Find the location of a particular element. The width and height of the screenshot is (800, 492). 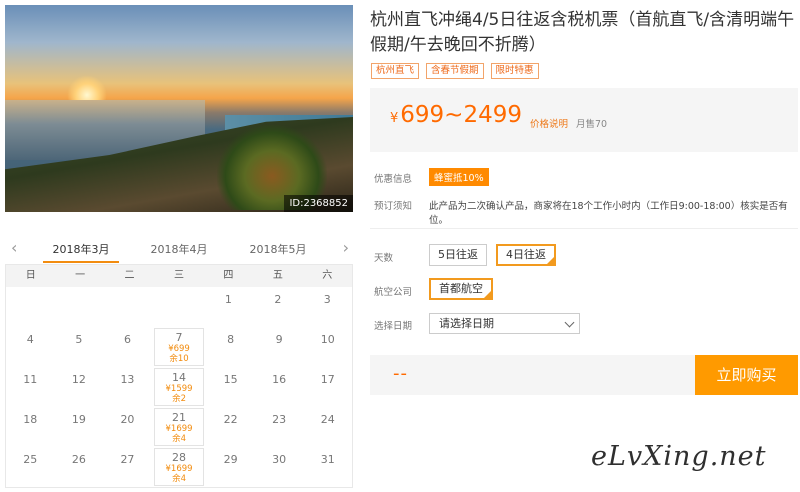

calendar-day-number: 19 is located at coordinates (78, 419).